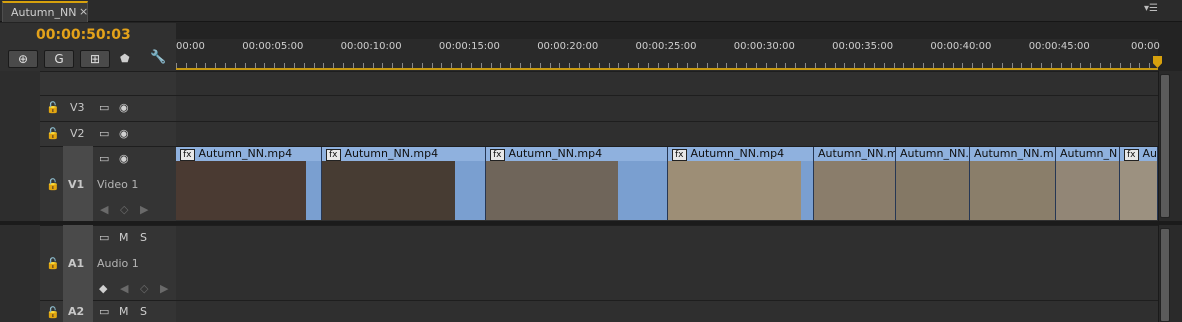 The image size is (1182, 322). What do you see at coordinates (45, 11) in the screenshot?
I see `sequence-tab: Autumn_NN ×` at bounding box center [45, 11].